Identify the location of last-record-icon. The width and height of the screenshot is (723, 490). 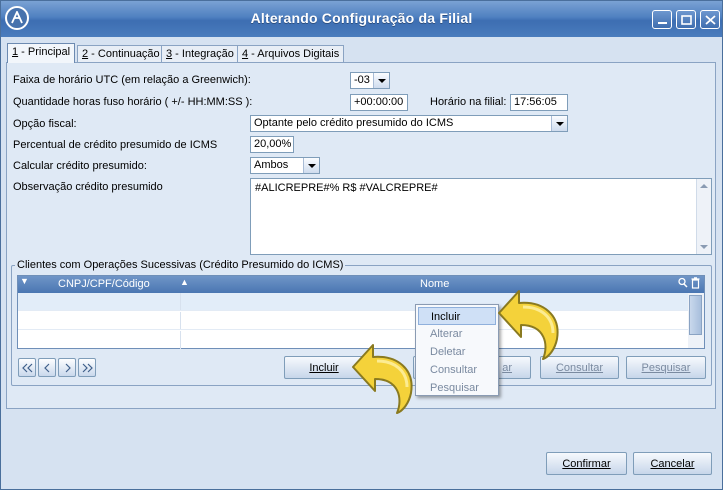
(87, 368).